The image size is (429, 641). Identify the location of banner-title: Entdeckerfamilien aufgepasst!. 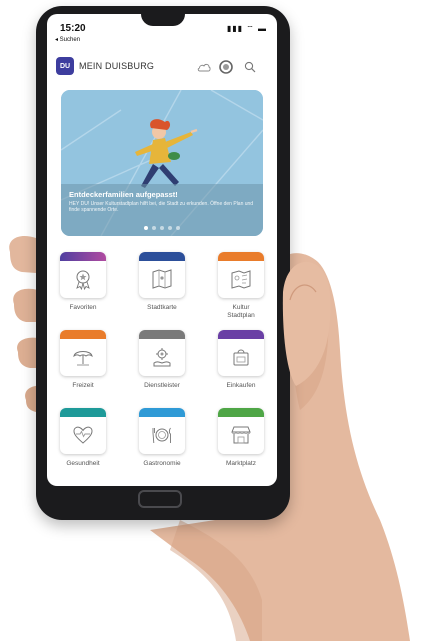
(123, 194).